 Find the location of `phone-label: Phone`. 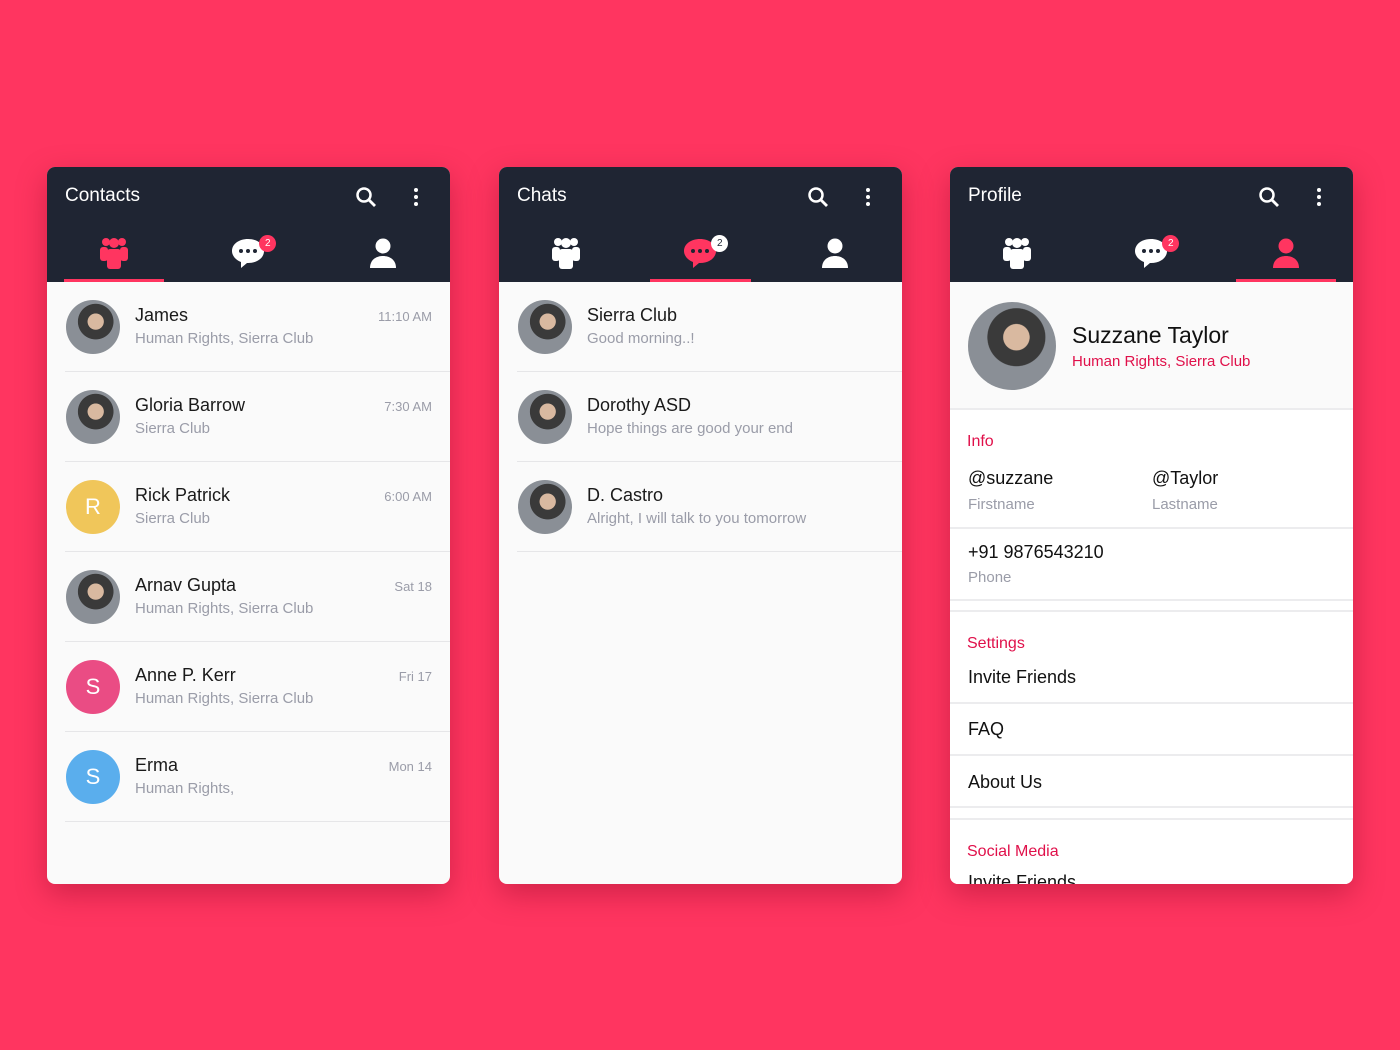

phone-label: Phone is located at coordinates (990, 577).